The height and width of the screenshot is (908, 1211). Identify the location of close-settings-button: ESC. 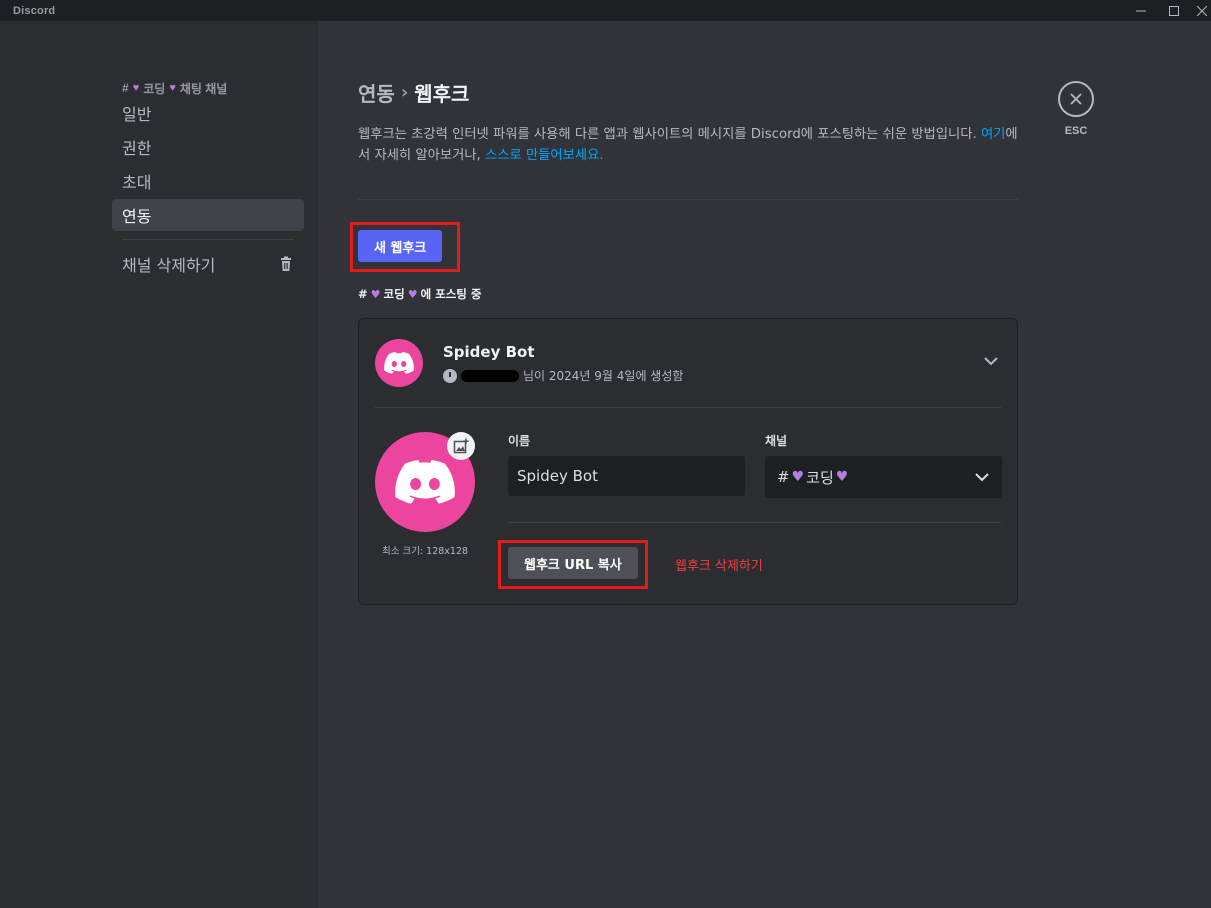
(1076, 109).